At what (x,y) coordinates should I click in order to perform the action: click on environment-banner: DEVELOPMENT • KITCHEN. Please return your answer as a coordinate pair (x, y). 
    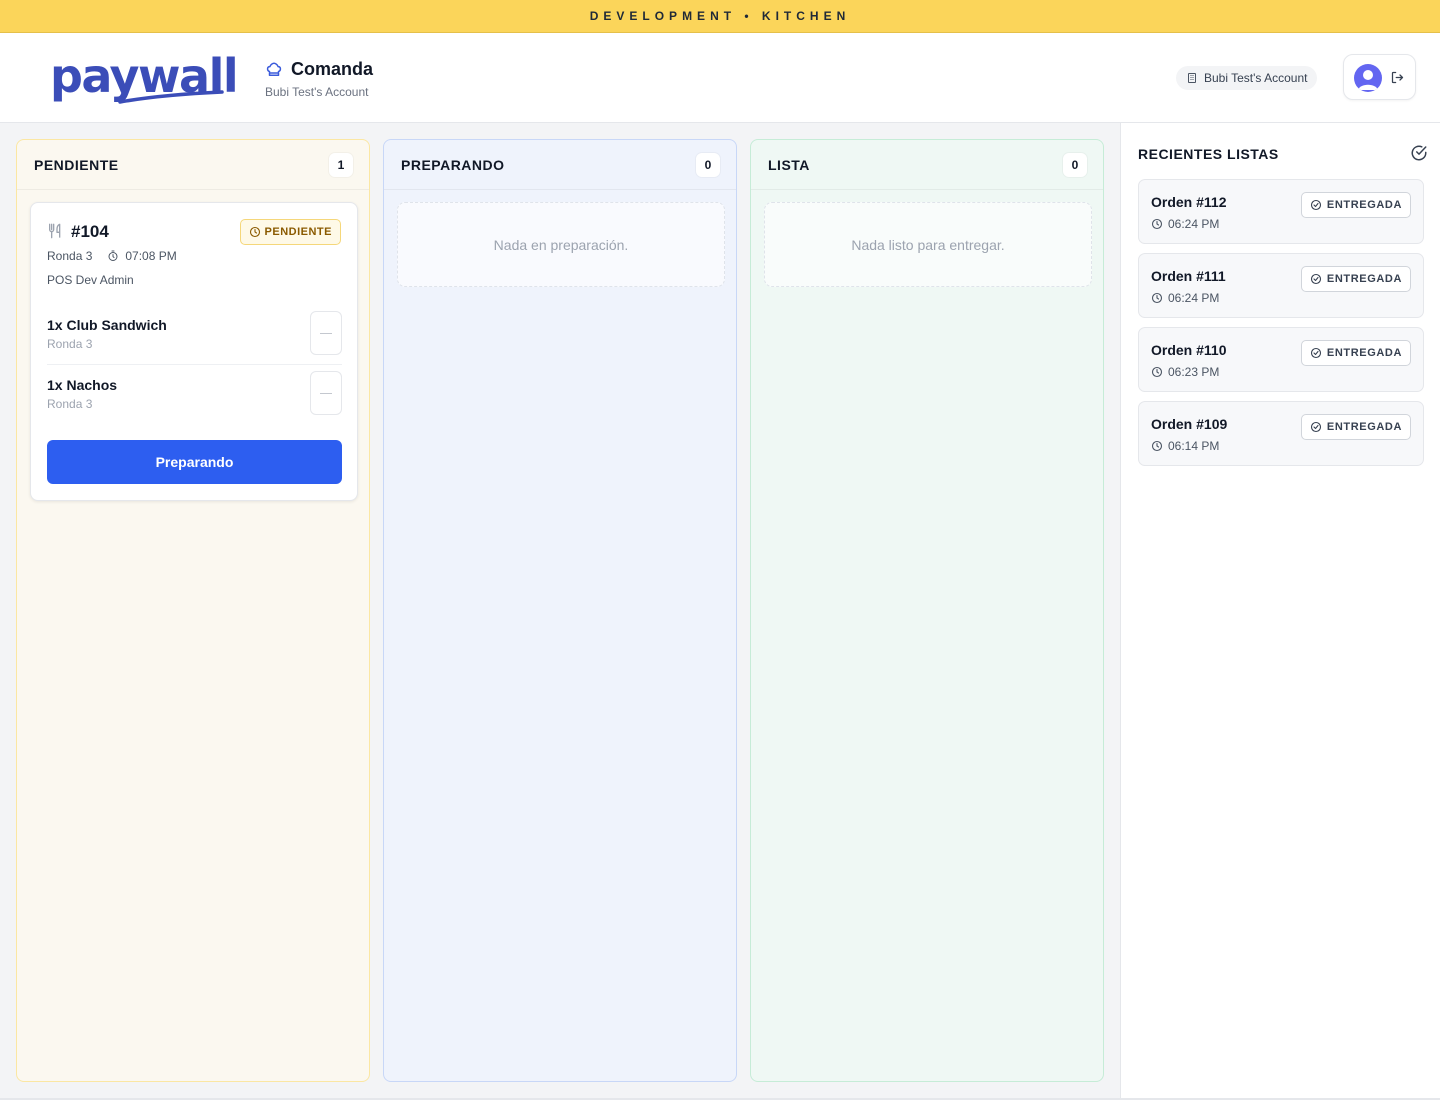
    Looking at the image, I should click on (720, 16).